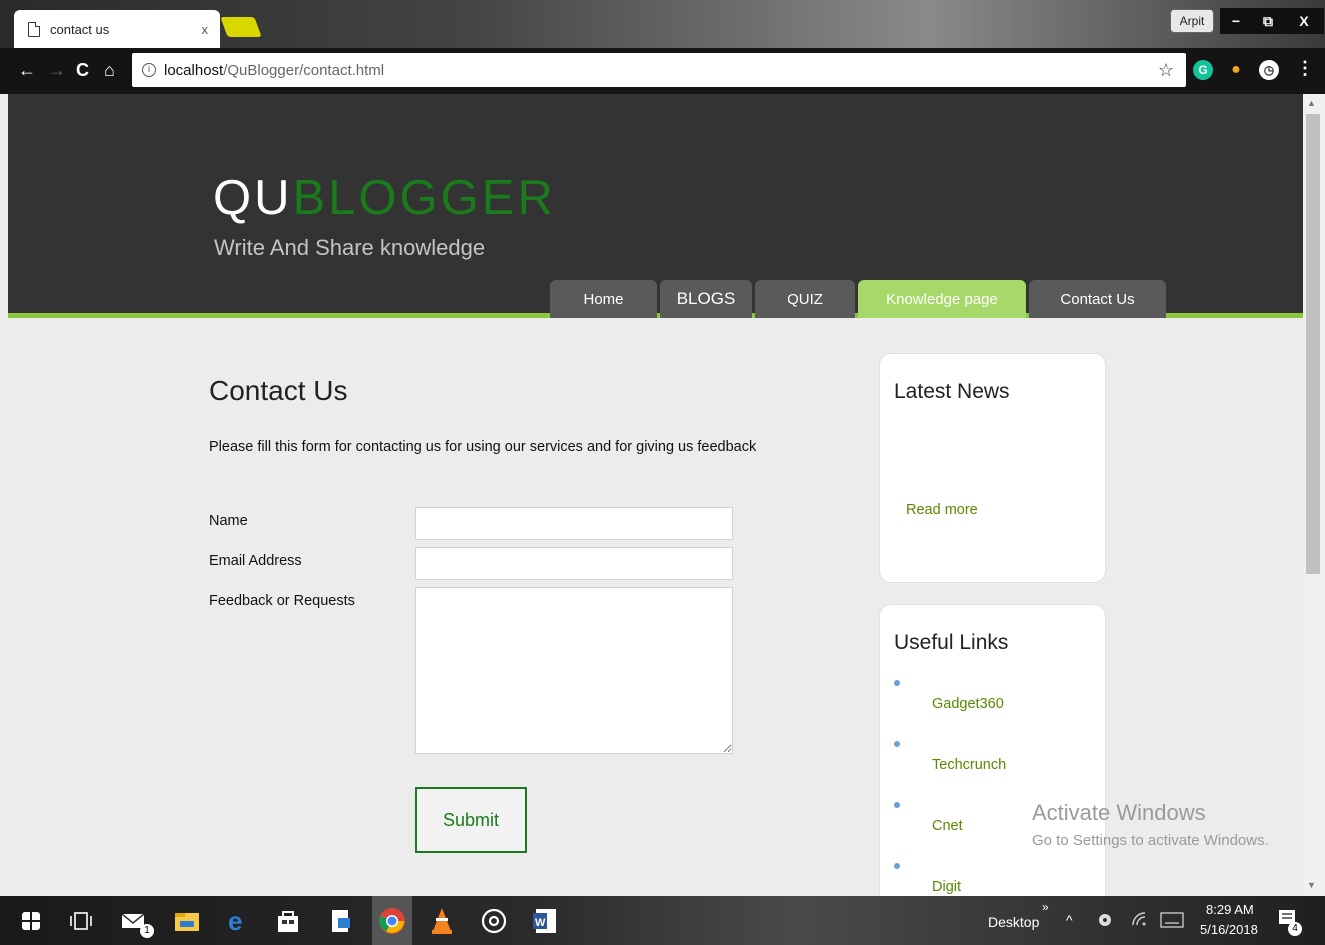  I want to click on network-status-icon, so click(1105, 920).